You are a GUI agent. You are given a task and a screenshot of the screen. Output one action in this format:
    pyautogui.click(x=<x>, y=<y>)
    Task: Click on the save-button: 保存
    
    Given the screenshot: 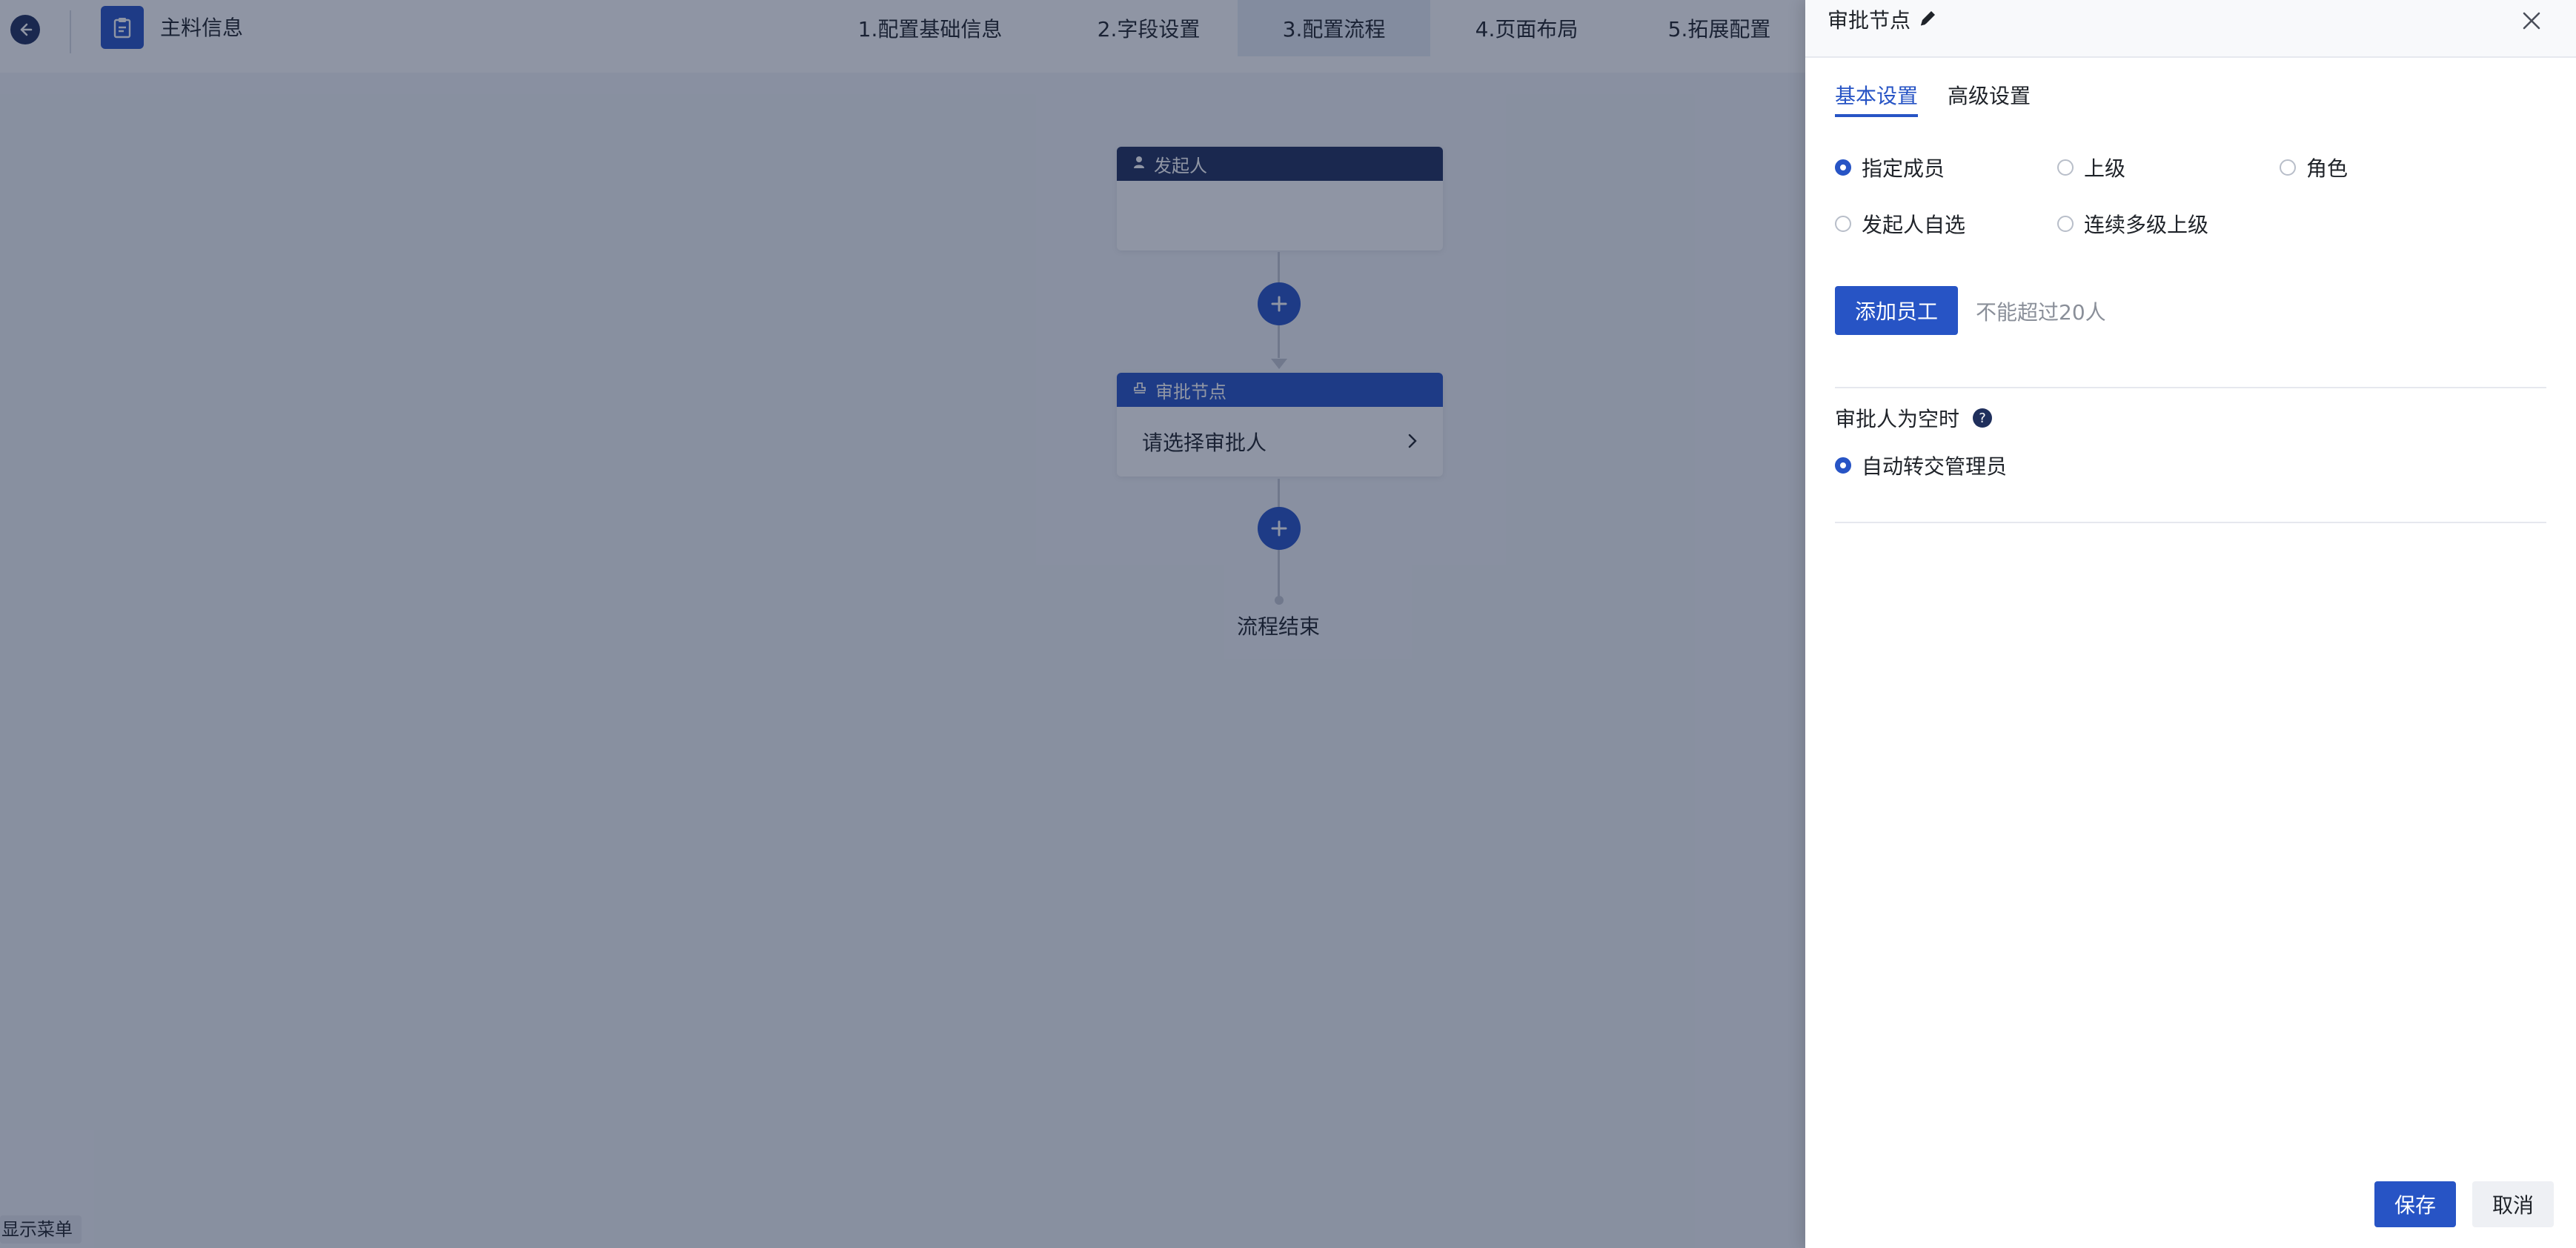 What is the action you would take?
    pyautogui.click(x=2415, y=1204)
    